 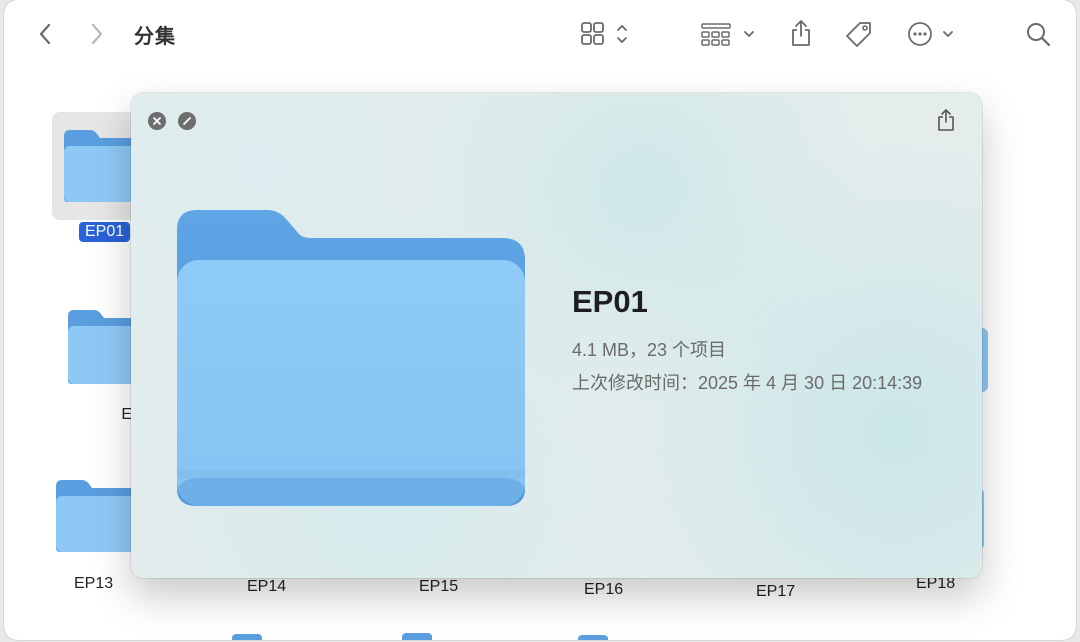 I want to click on chevron-left-icon, so click(x=45, y=34).